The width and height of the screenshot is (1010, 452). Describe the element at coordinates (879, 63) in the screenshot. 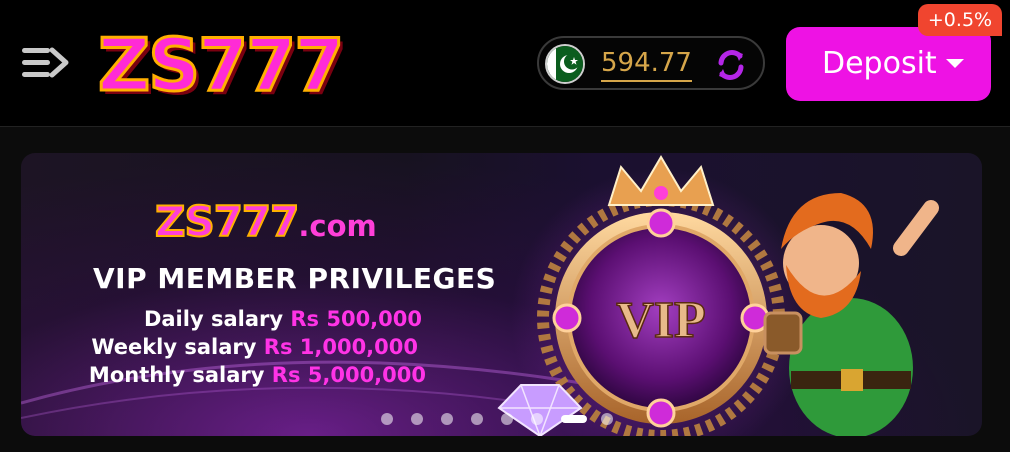

I see `deposit-label: Deposit` at that location.